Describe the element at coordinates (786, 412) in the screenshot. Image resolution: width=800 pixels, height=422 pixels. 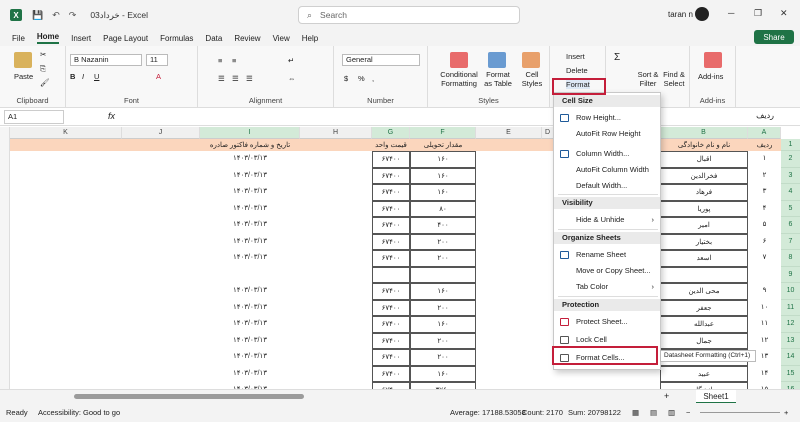
I see `zoom-in-icon: +` at that location.